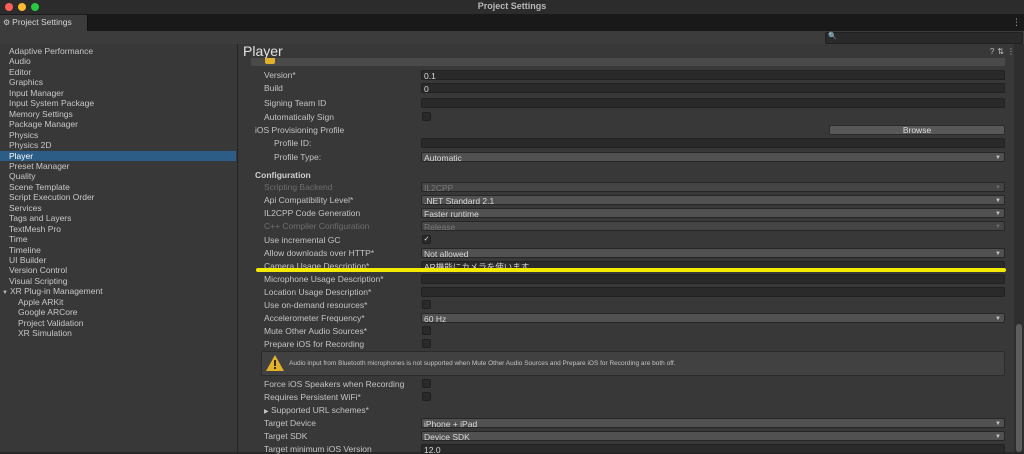 This screenshot has width=1024, height=454. What do you see at coordinates (713, 318) in the screenshot?
I see `accelerometer-dropdown: 60 Hz ▼` at bounding box center [713, 318].